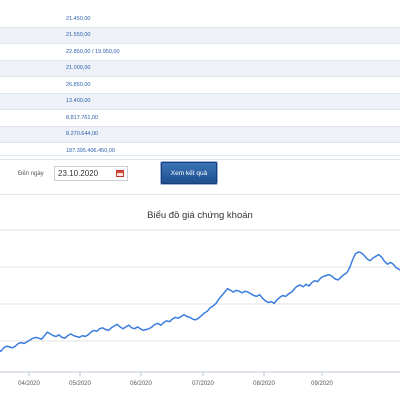  I want to click on calendar-icon, so click(120, 173).